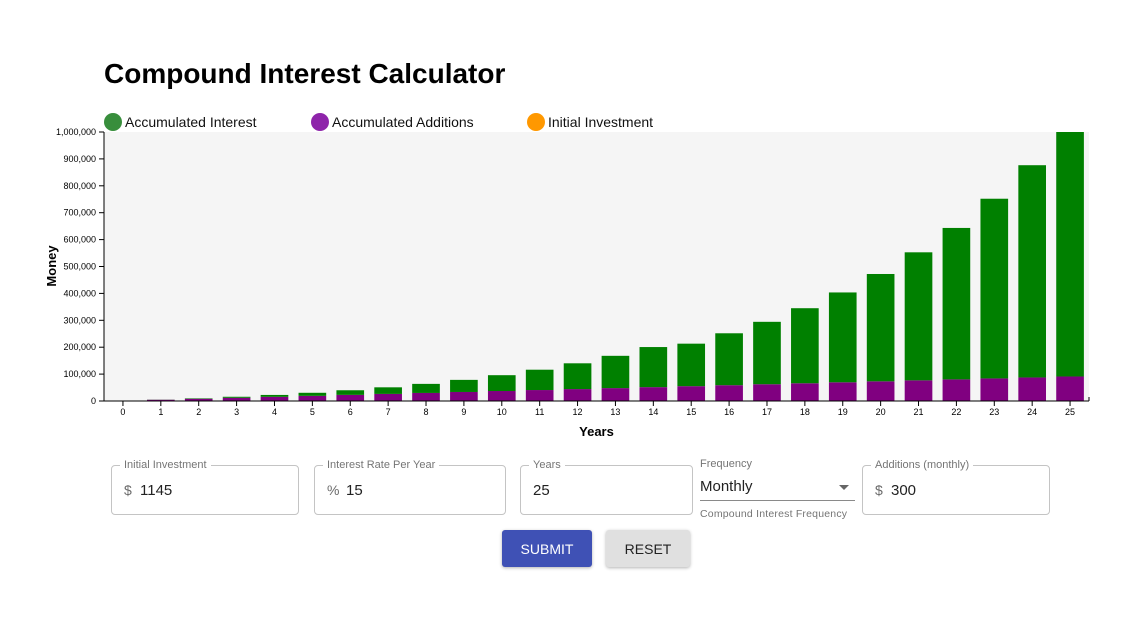  Describe the element at coordinates (1070, 412) in the screenshot. I see `x-tick-label: 25` at that location.